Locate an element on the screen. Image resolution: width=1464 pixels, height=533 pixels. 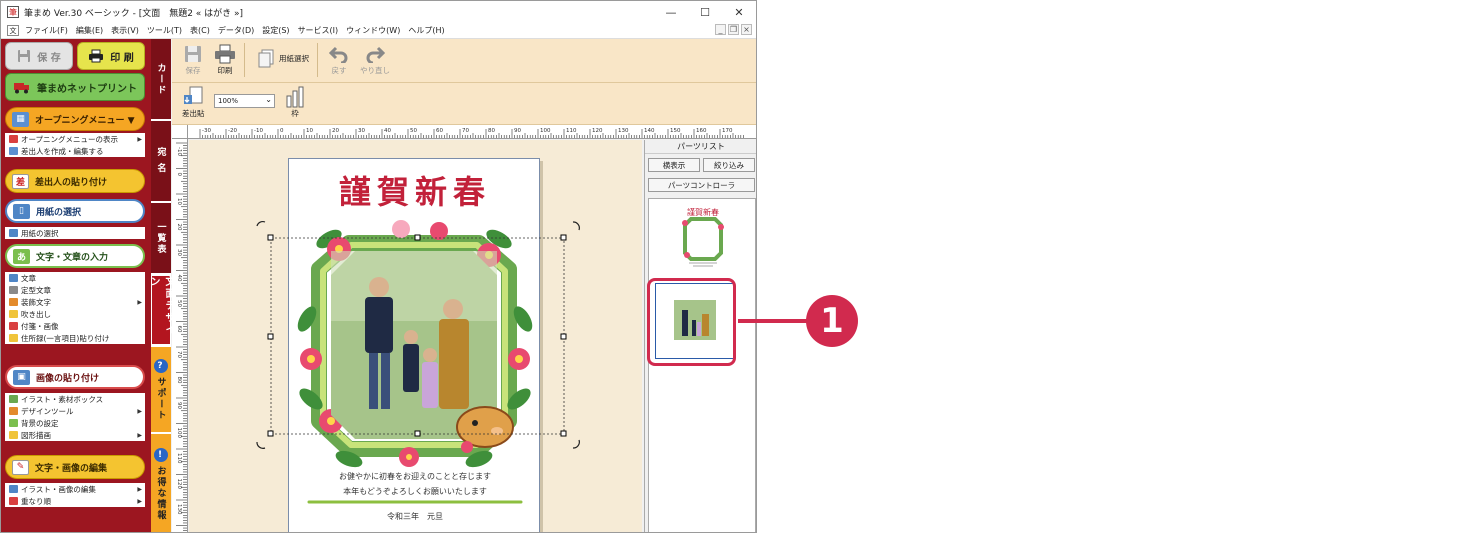
toolbar-save-button: 保存 is located at coordinates (193, 59).